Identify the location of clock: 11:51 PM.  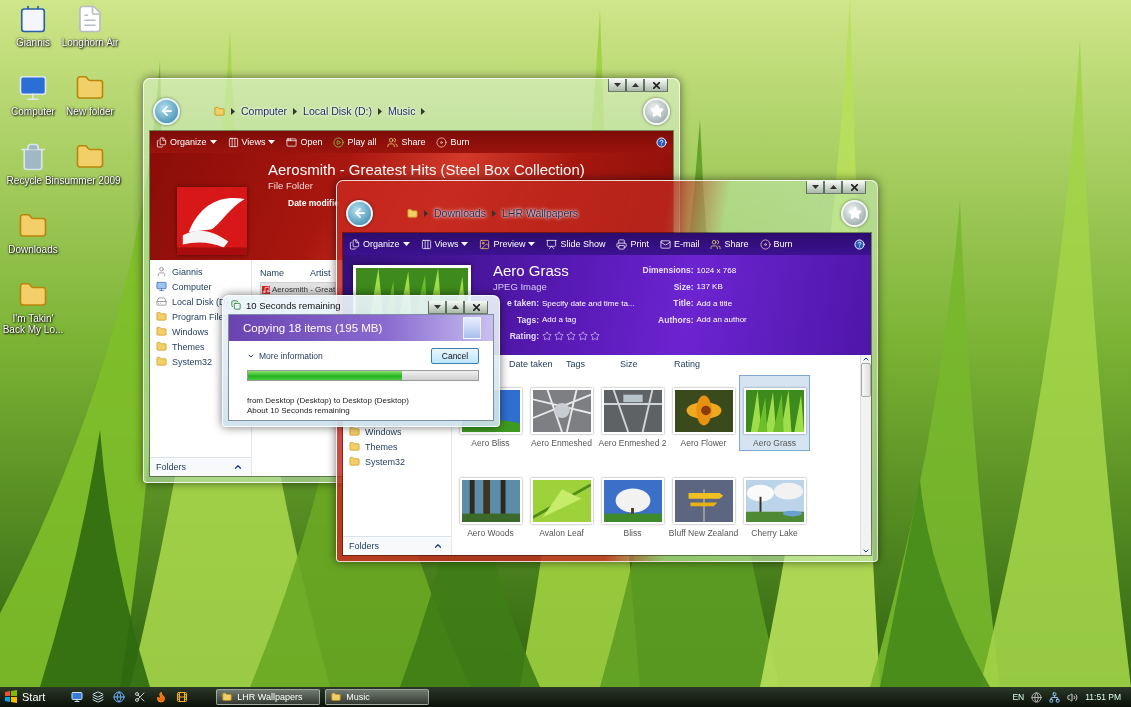
(1103, 697).